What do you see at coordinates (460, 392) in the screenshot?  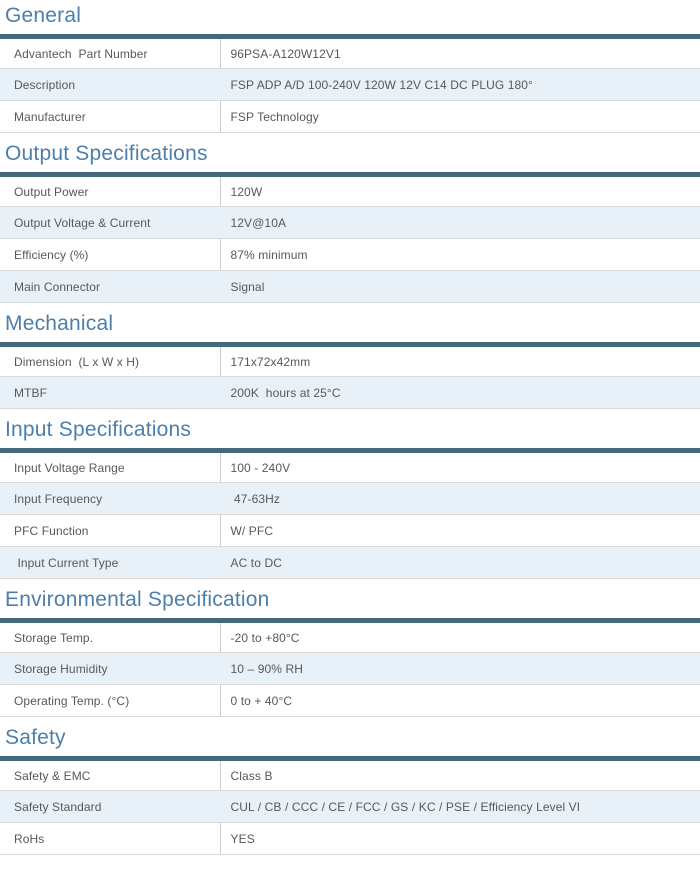 I see `spec-value: 200K hours at 25°C` at bounding box center [460, 392].